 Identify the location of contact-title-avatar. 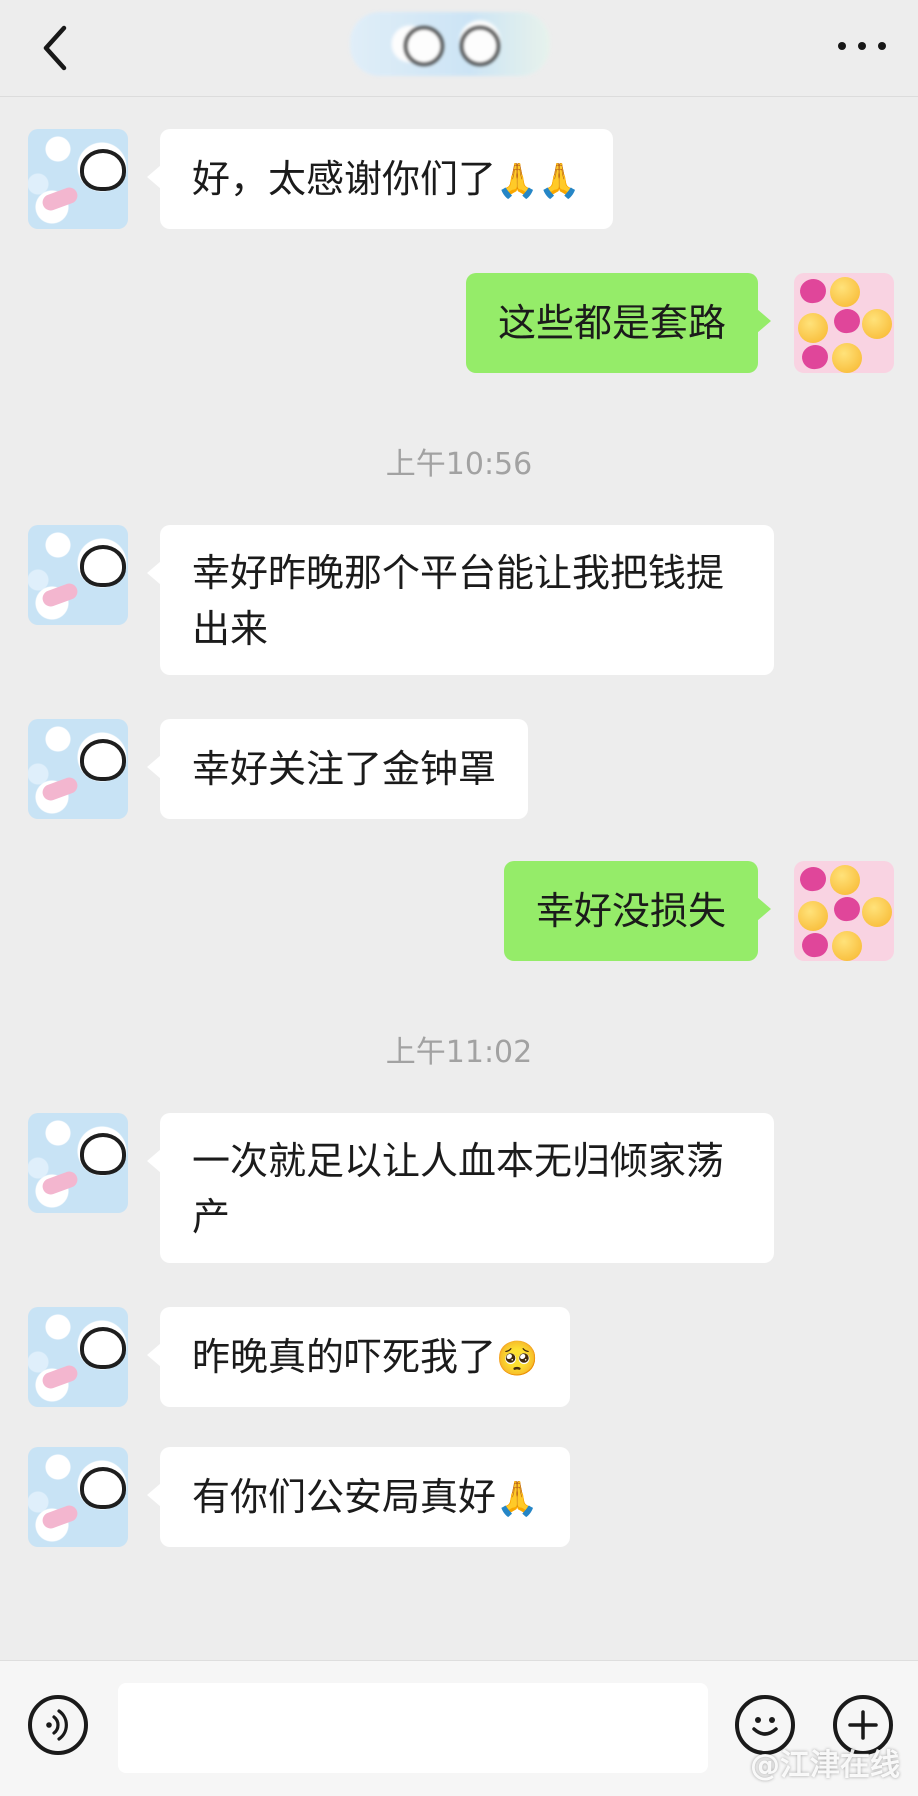
(450, 44).